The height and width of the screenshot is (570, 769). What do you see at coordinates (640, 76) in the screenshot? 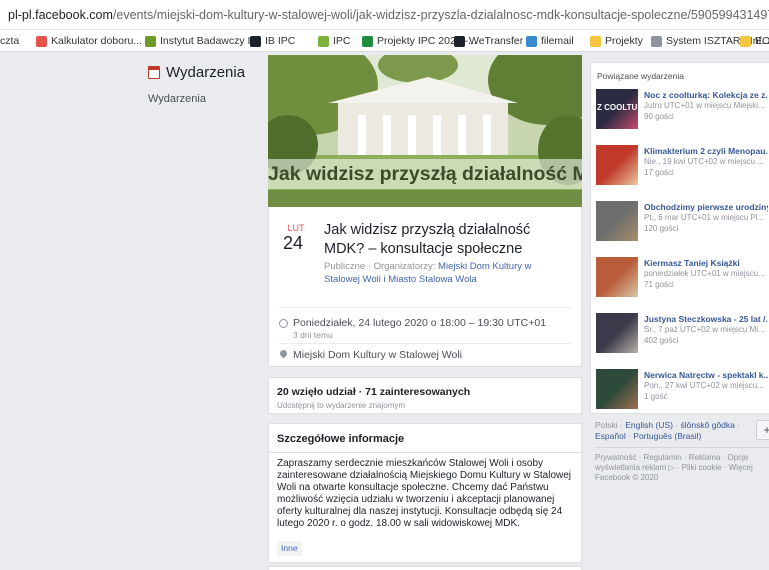
I see `related-events-heading: Powiązane wydarzenia` at bounding box center [640, 76].